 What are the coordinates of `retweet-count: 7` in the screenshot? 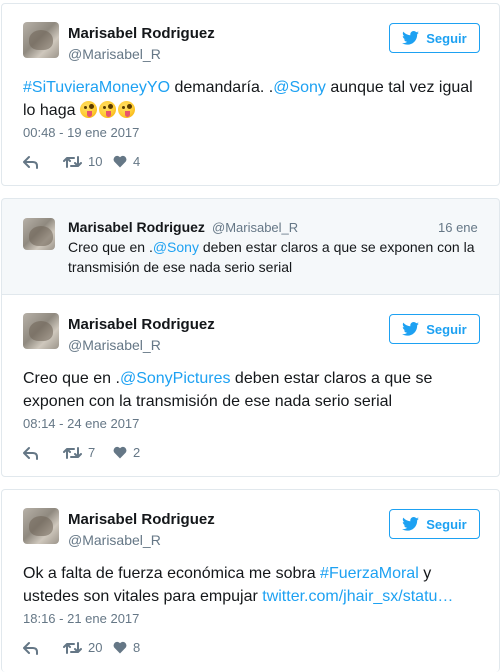 It's located at (92, 452).